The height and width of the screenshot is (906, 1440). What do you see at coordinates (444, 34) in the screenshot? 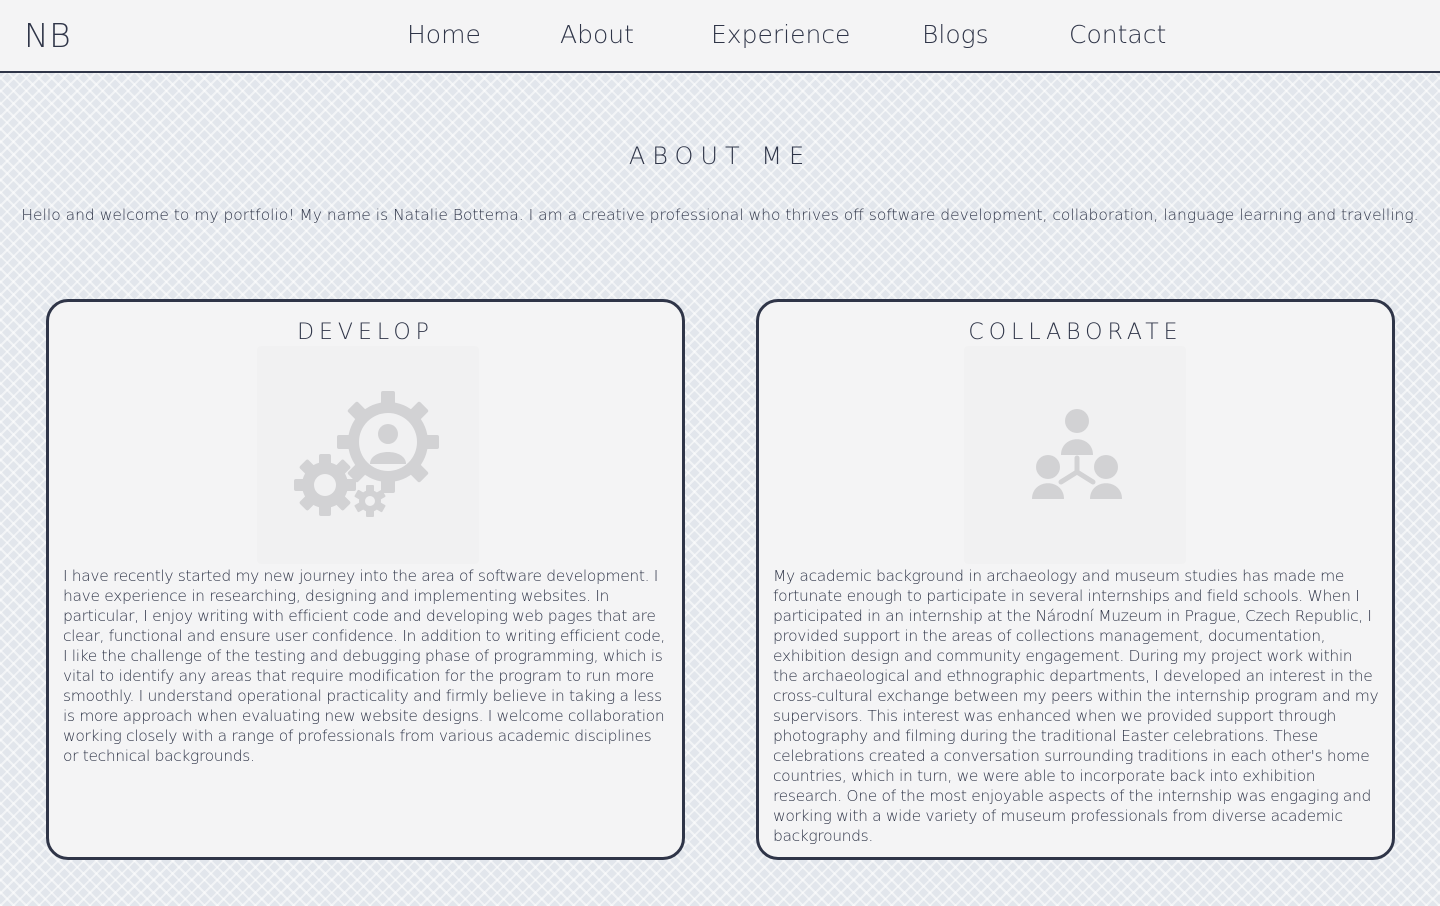
I see `nav-link-home: Home` at bounding box center [444, 34].